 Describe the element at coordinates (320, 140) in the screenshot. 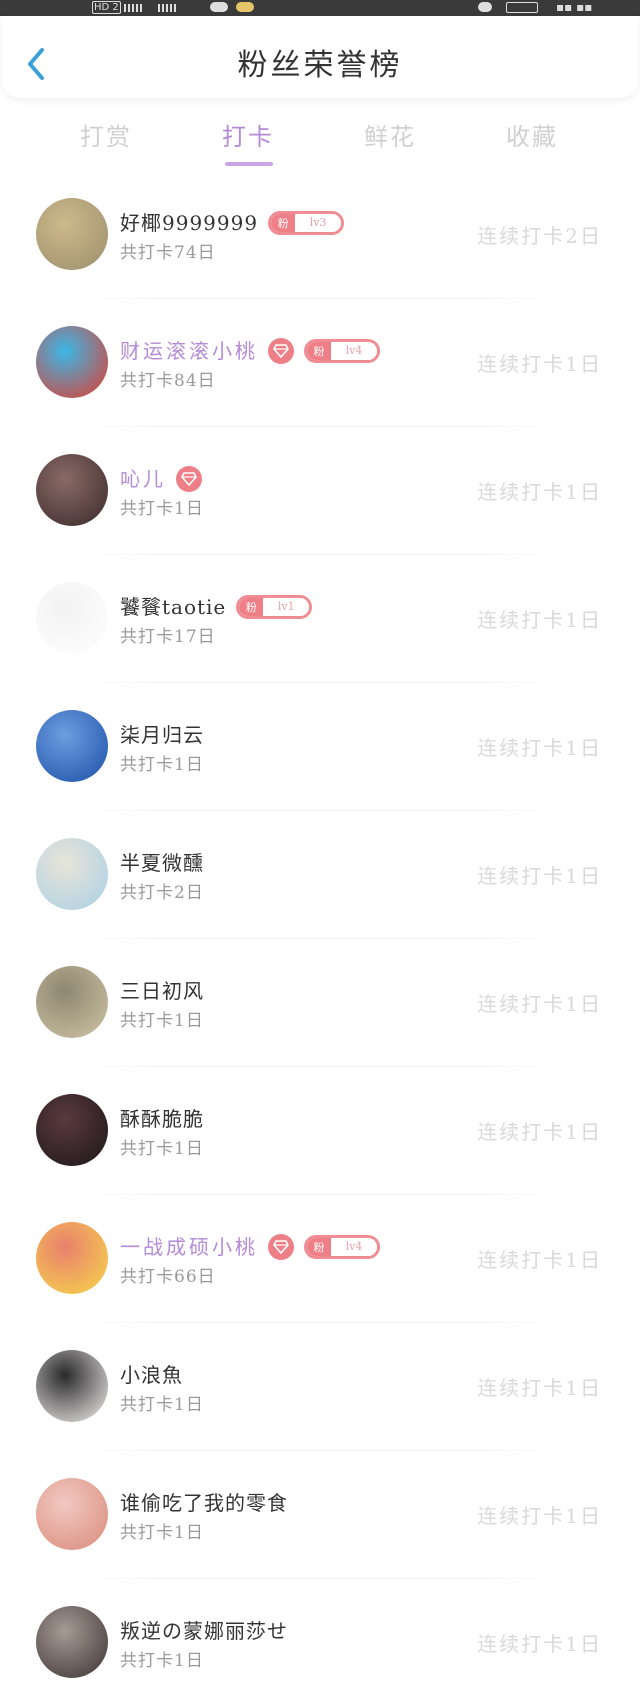

I see `tab-bar: 打赏 打卡 鲜花 收藏` at that location.